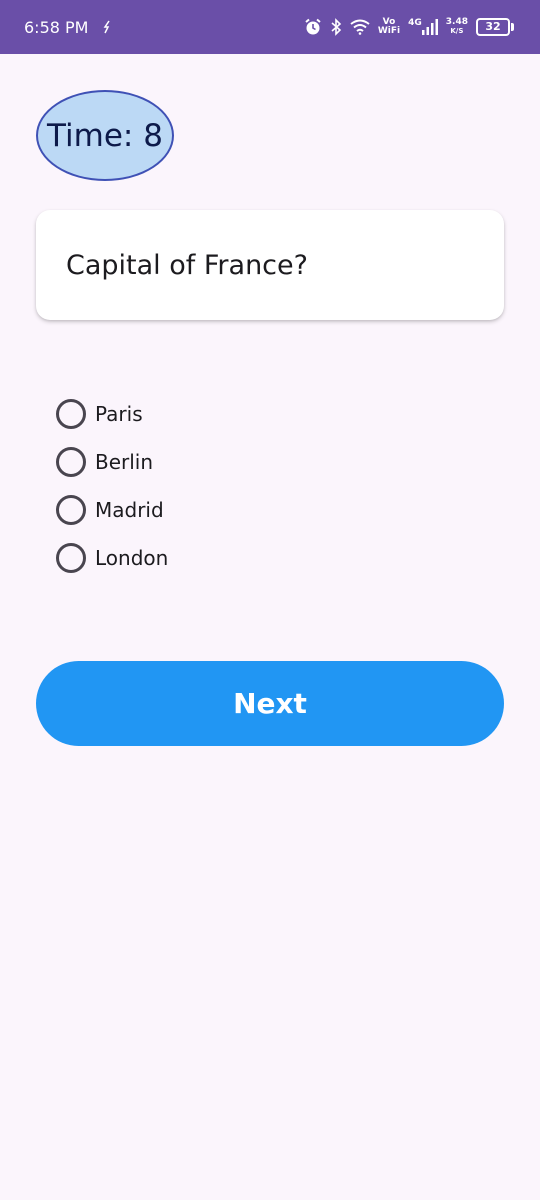 The image size is (540, 1200). I want to click on speed-unit: K/S, so click(457, 31).